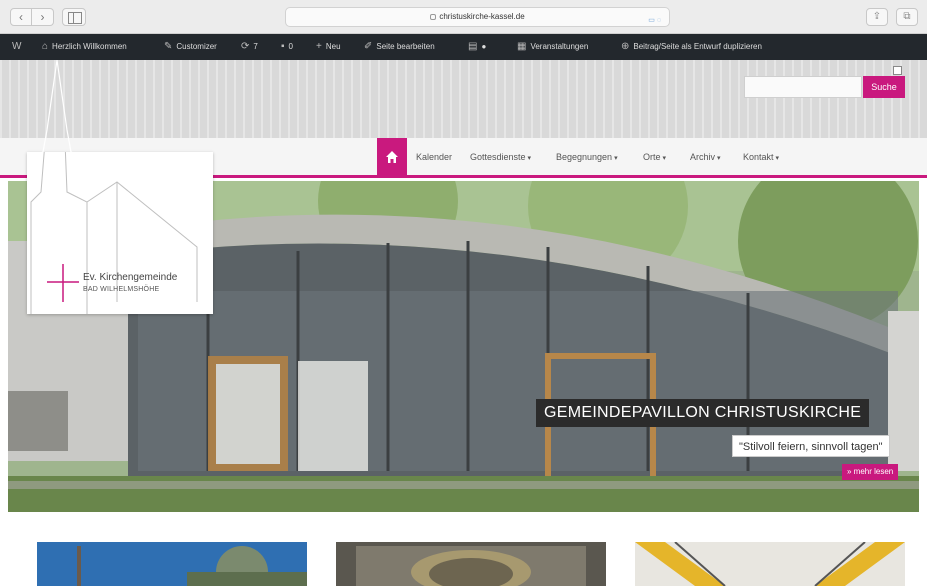 This screenshot has height=586, width=927. I want to click on share-button: ⇪, so click(877, 17).